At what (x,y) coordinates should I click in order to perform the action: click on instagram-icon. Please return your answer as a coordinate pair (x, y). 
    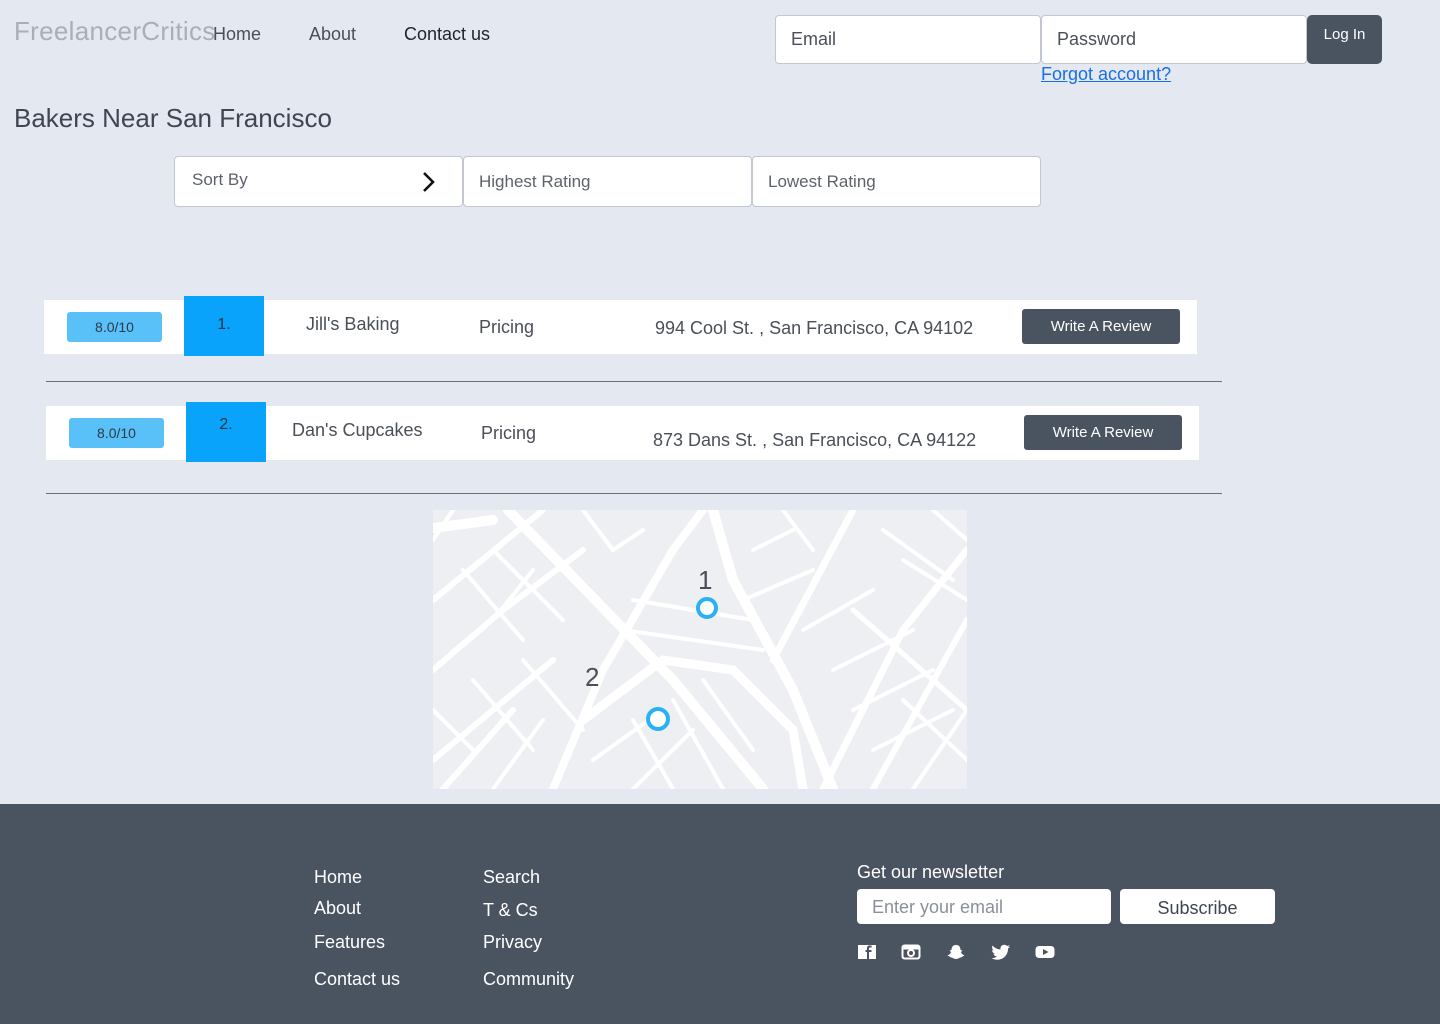
    Looking at the image, I should click on (911, 952).